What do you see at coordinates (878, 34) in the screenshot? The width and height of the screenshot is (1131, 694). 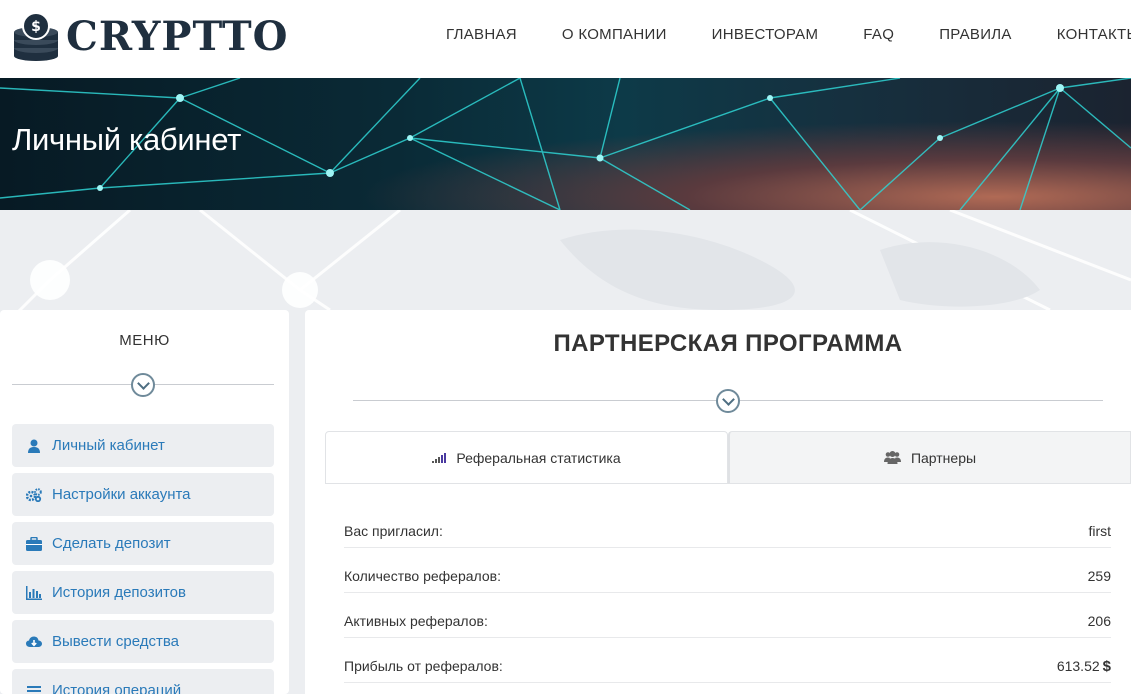 I see `nav-faq: FAQ` at bounding box center [878, 34].